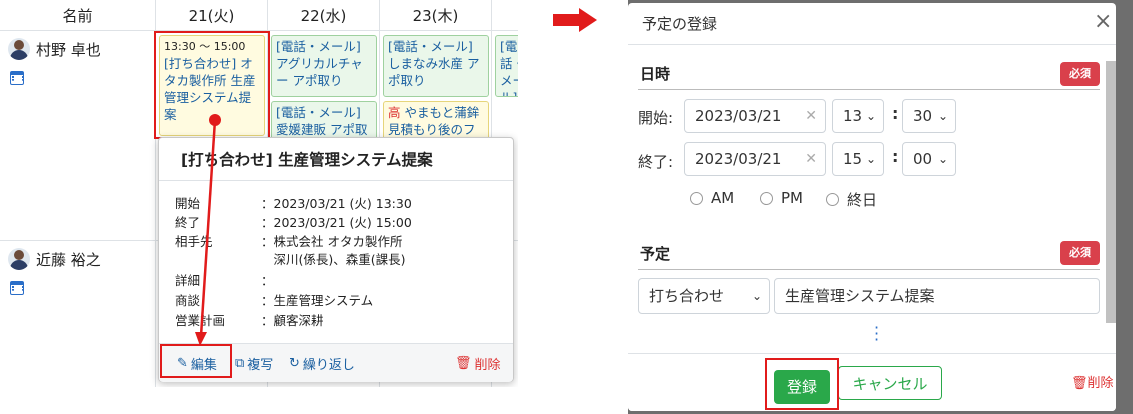 This screenshot has width=1133, height=414. I want to click on close-icon: ×, so click(1103, 22).